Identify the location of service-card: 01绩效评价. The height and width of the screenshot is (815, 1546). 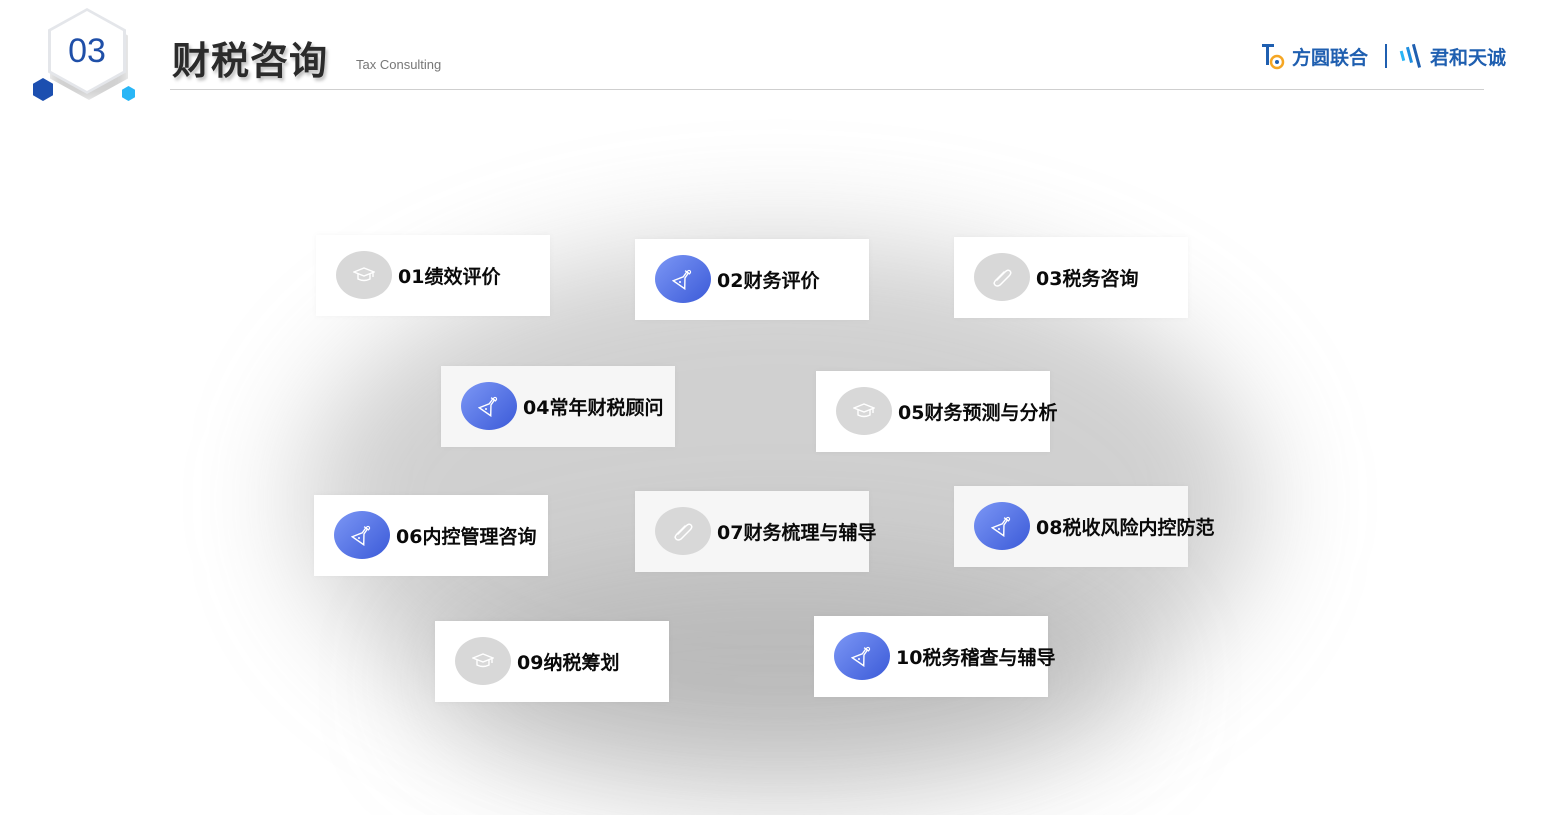
(433, 275).